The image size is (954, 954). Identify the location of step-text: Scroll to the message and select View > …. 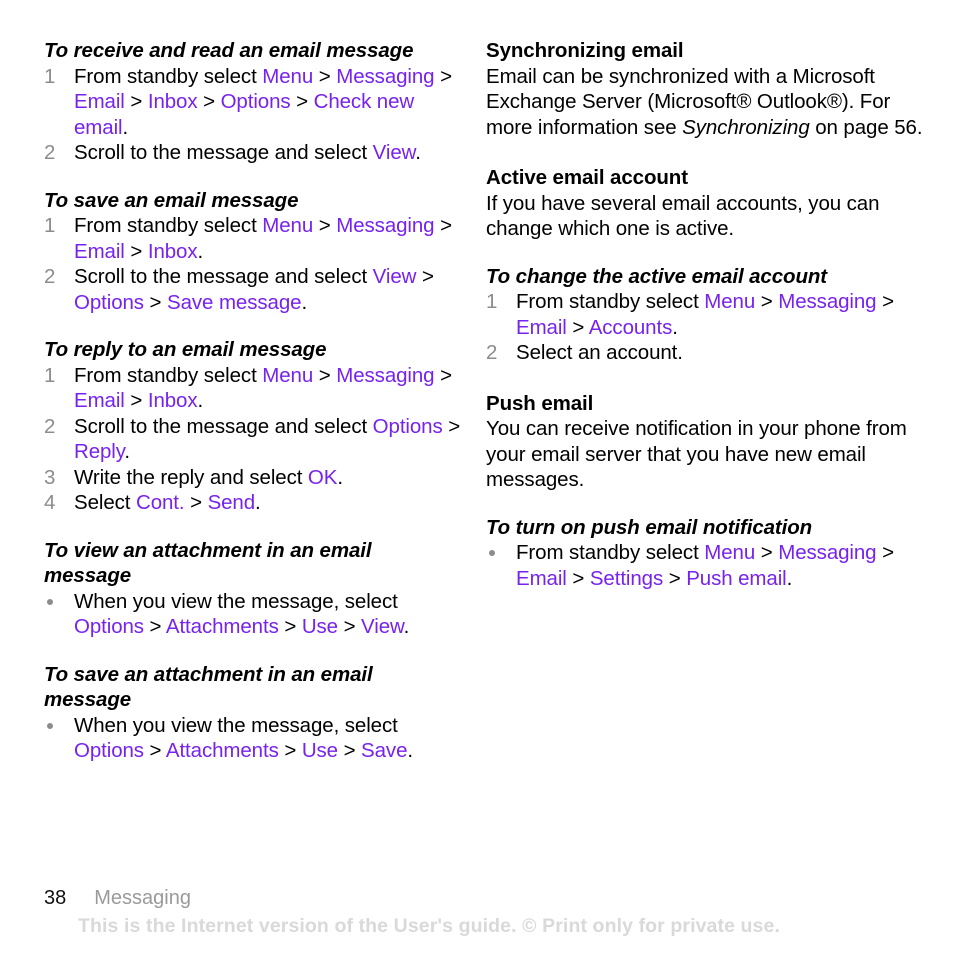
(254, 289).